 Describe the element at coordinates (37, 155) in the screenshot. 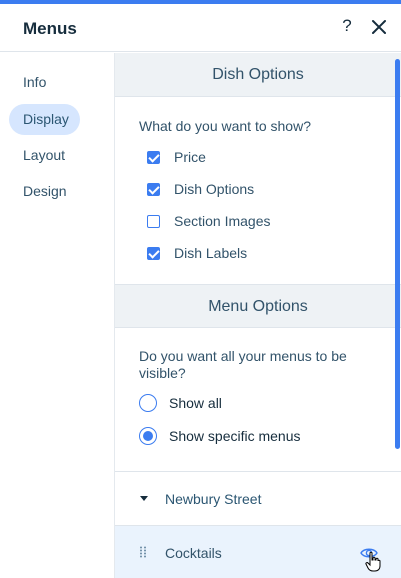

I see `sidebar-item-layout: Layout` at that location.